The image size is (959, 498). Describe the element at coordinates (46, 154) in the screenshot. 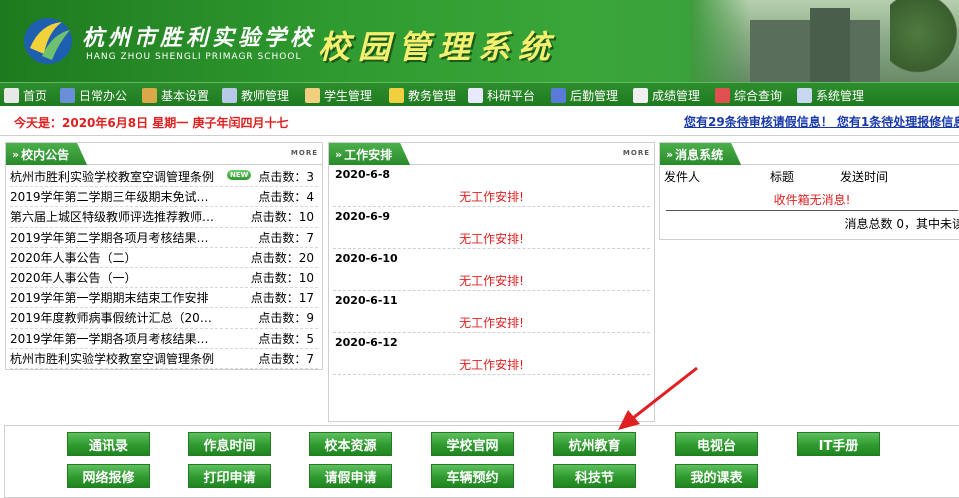

I see `announcements-tab: » 校内公告` at that location.